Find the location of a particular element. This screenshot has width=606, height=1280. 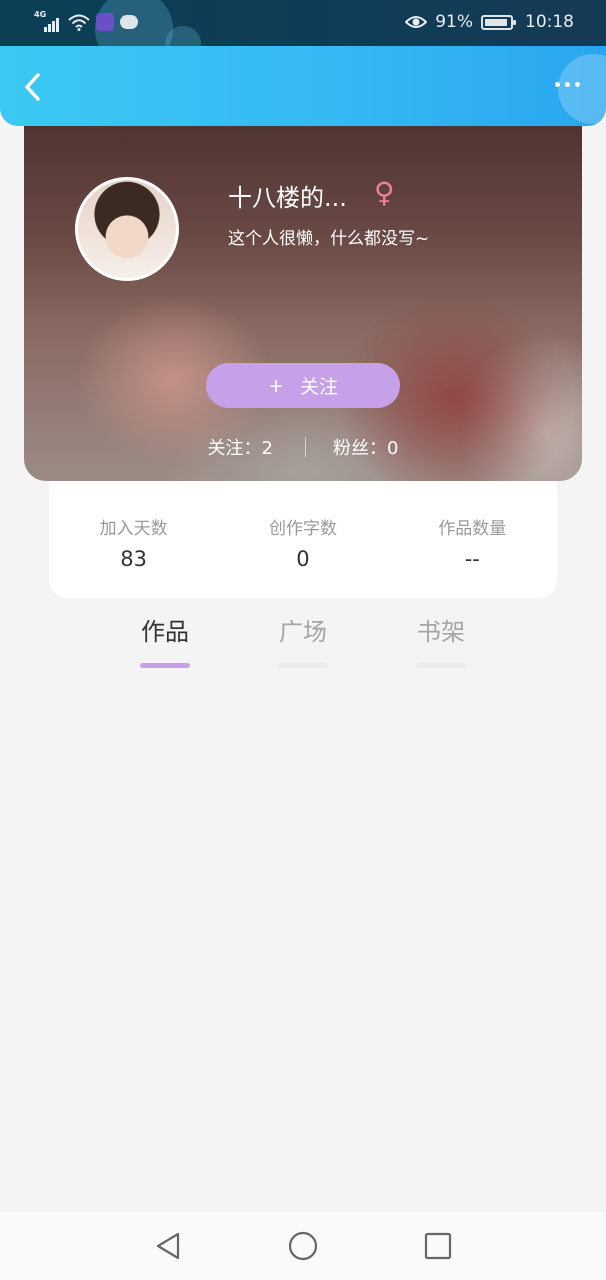

app-notification-icon is located at coordinates (105, 22).